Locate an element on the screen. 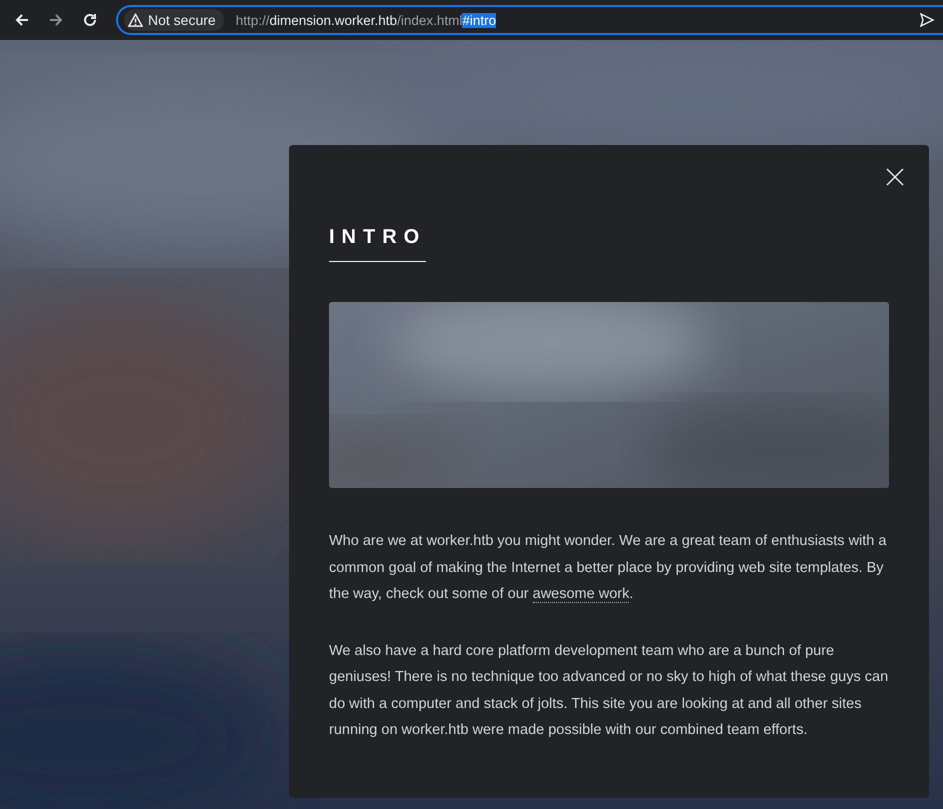  url-text: http://dimension.worker.htb/index.html#intro is located at coordinates (367, 20).